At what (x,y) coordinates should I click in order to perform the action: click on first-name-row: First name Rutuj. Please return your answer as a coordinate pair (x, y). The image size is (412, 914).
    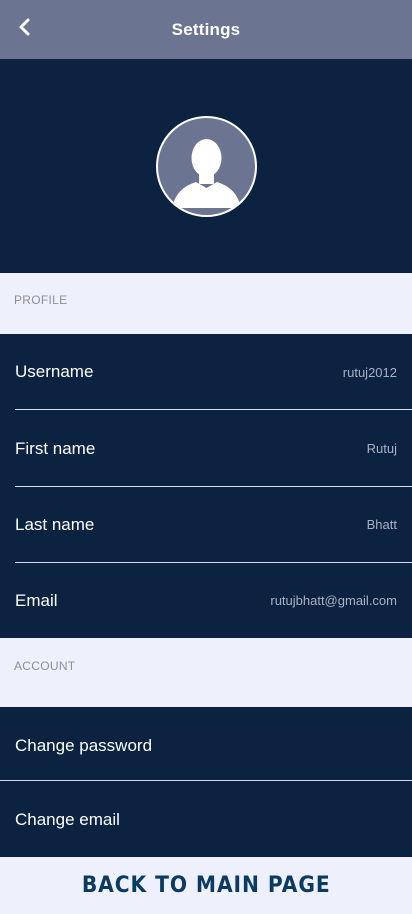
    Looking at the image, I should click on (206, 448).